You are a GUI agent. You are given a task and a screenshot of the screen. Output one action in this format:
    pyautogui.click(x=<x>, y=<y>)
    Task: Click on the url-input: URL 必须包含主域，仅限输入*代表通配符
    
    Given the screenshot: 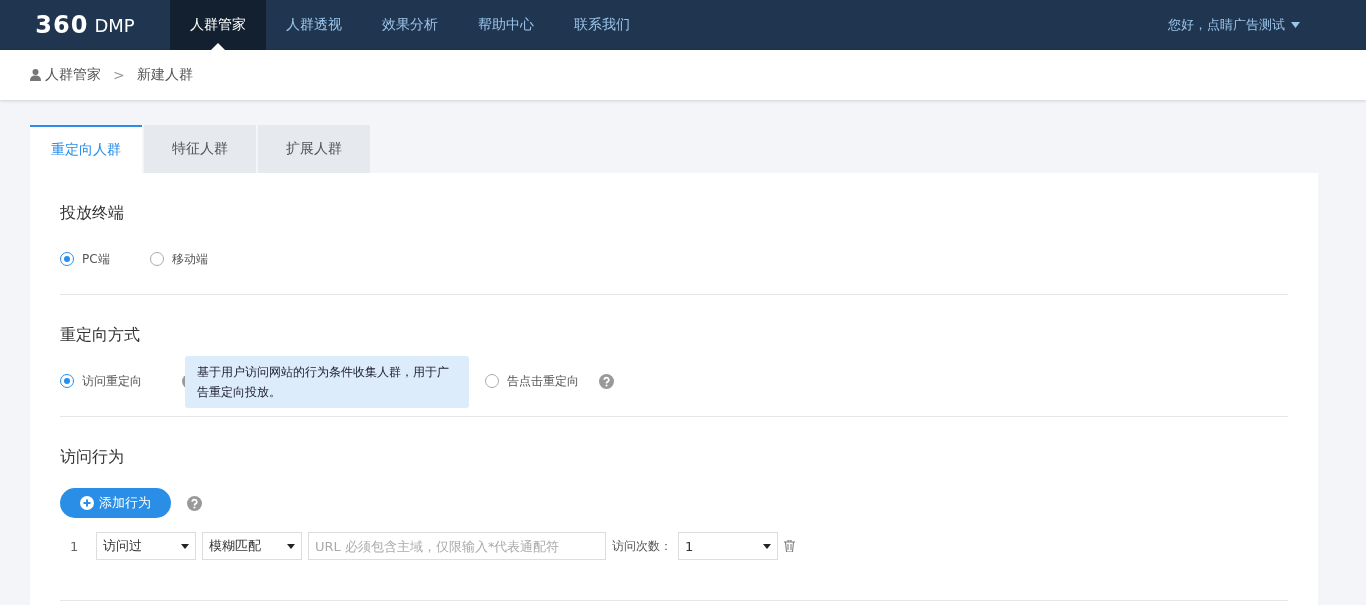 What is the action you would take?
    pyautogui.click(x=457, y=546)
    